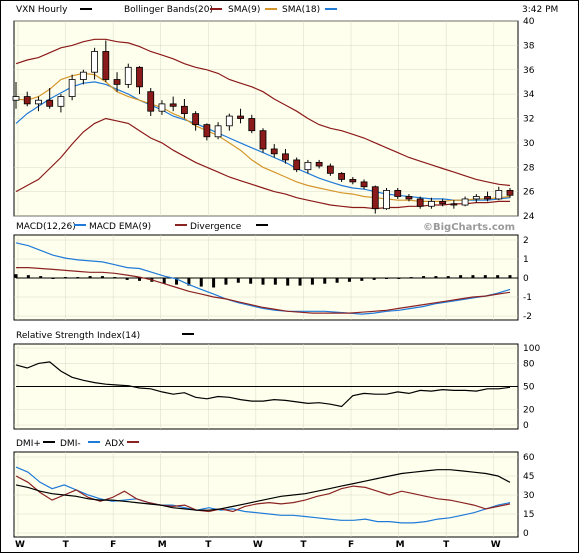  Describe the element at coordinates (526, 260) in the screenshot. I see `macd-y-tick-label: 1` at that location.